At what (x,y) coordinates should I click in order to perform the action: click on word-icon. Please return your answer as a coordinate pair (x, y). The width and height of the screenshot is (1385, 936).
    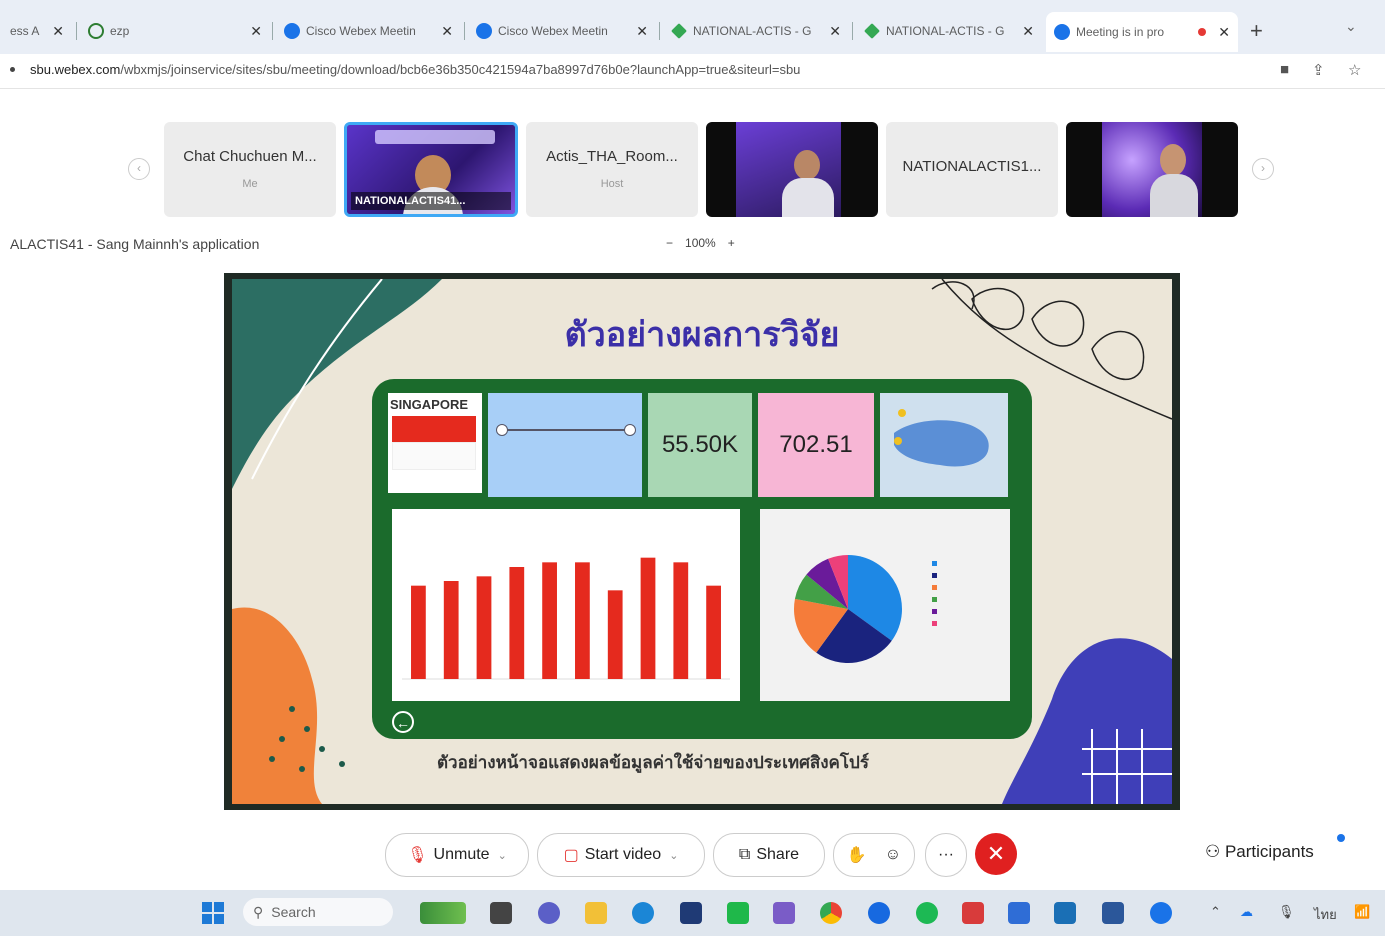
    Looking at the image, I should click on (1113, 913).